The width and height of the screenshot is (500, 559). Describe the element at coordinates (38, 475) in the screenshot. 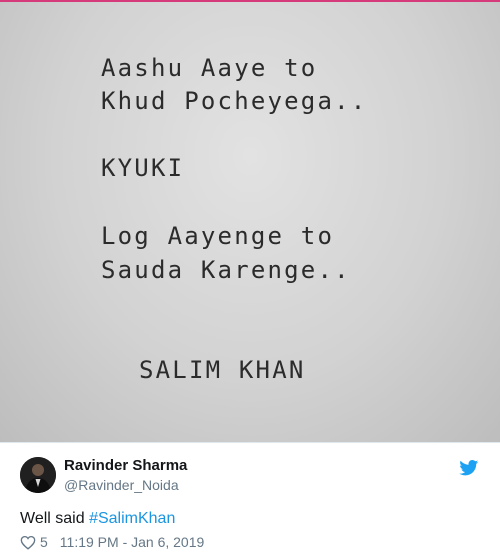

I see `avatar` at that location.